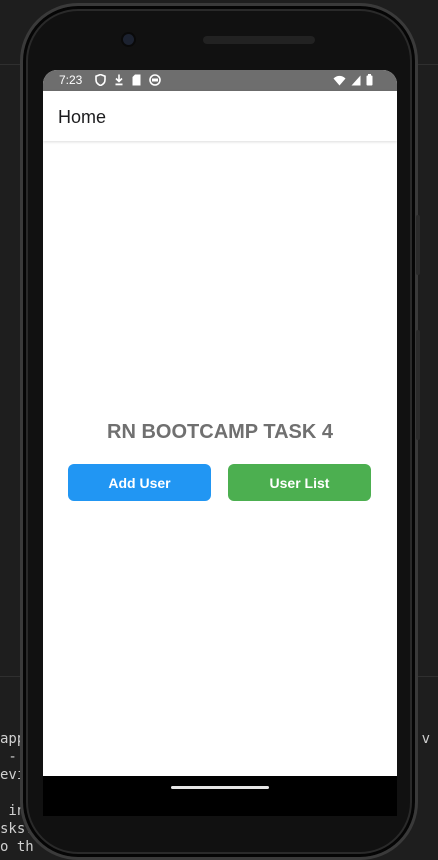 This screenshot has width=438, height=860. What do you see at coordinates (136, 80) in the screenshot?
I see `sd-card-icon` at bounding box center [136, 80].